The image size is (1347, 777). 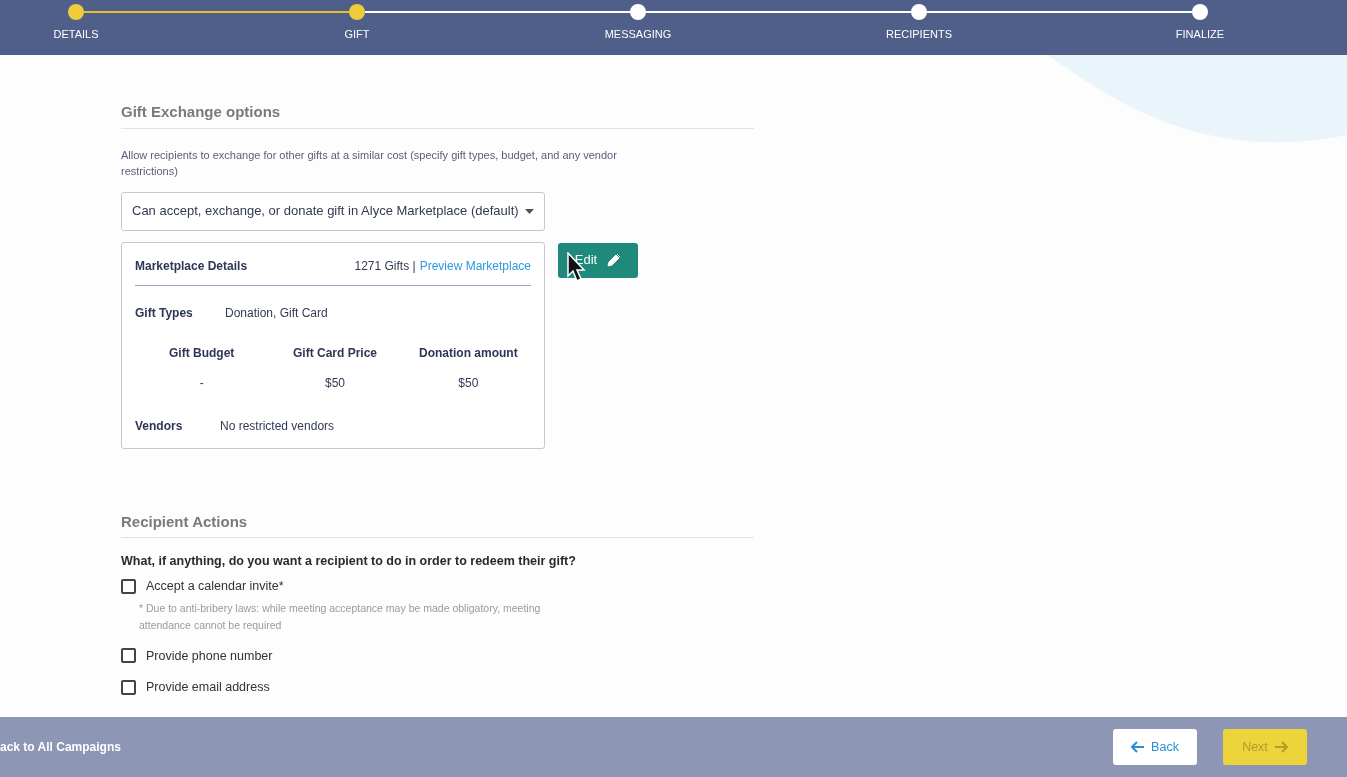 What do you see at coordinates (385, 266) in the screenshot?
I see `gift-count: 1271 Gifts |` at bounding box center [385, 266].